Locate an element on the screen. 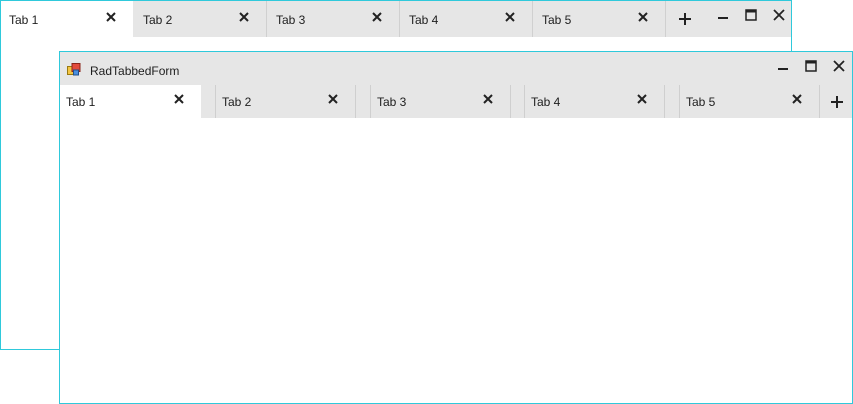  app-icon is located at coordinates (74, 70).